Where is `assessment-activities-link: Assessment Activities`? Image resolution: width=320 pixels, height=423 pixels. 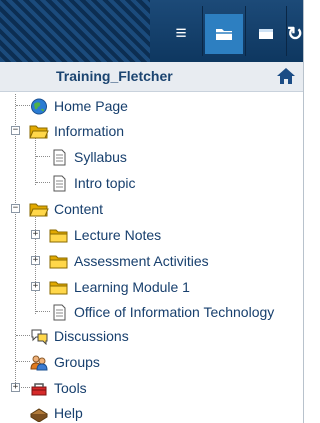
assessment-activities-link: Assessment Activities is located at coordinates (141, 261).